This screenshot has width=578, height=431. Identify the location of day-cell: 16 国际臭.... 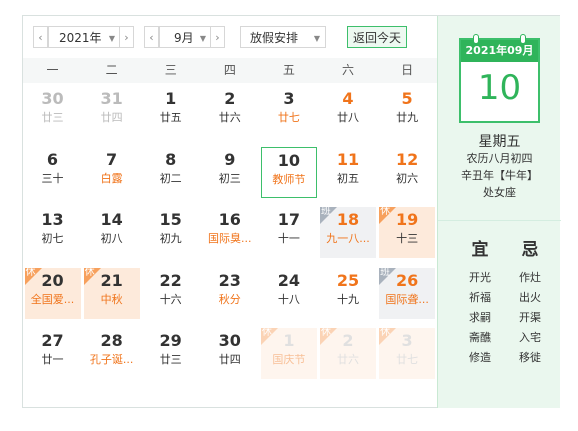
(230, 232).